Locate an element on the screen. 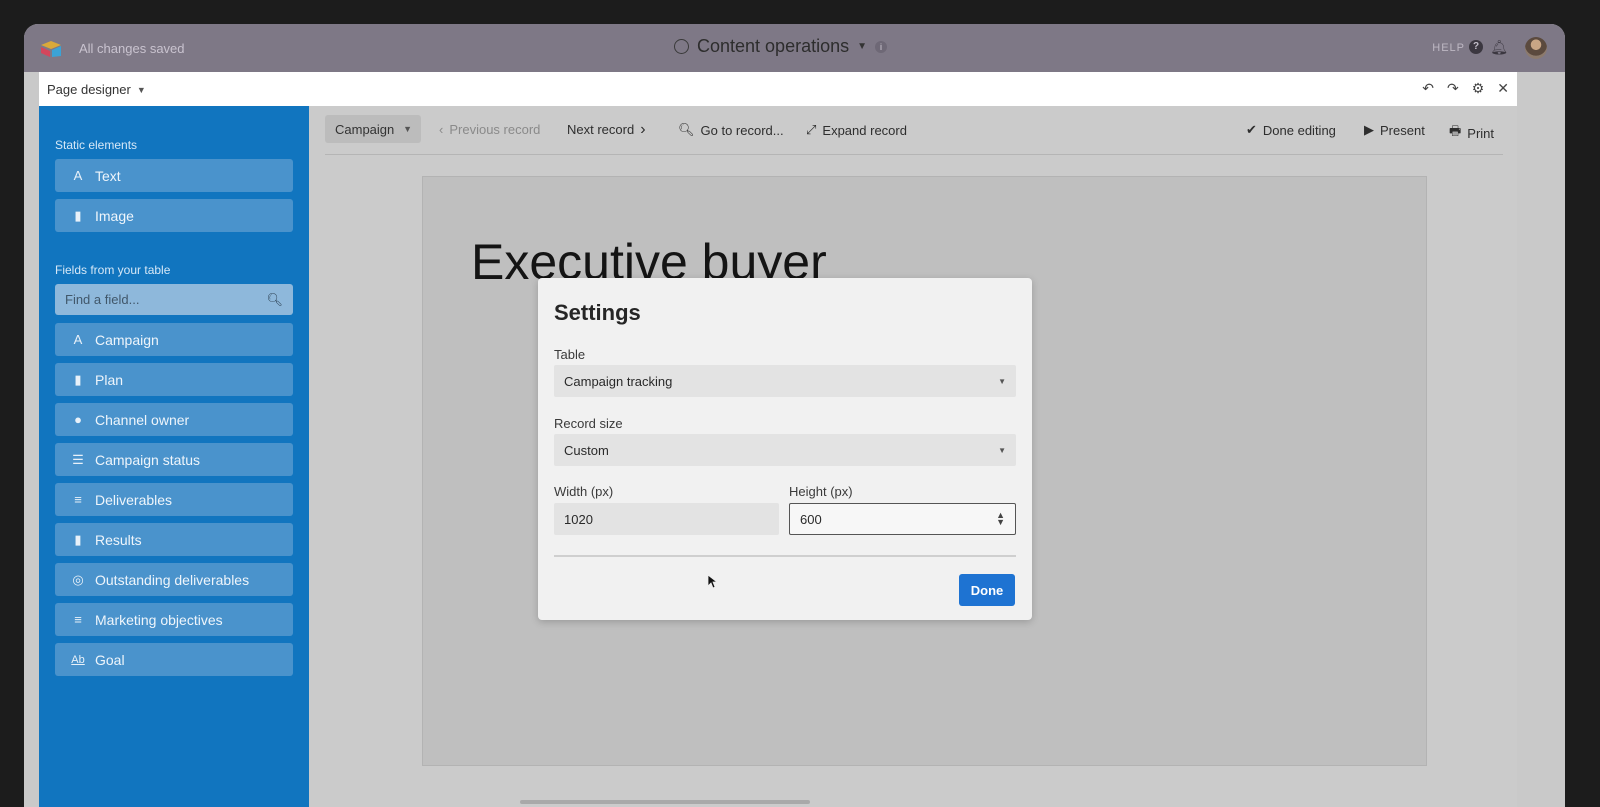 This screenshot has height=807, width=1600. done-button: Done is located at coordinates (987, 590).